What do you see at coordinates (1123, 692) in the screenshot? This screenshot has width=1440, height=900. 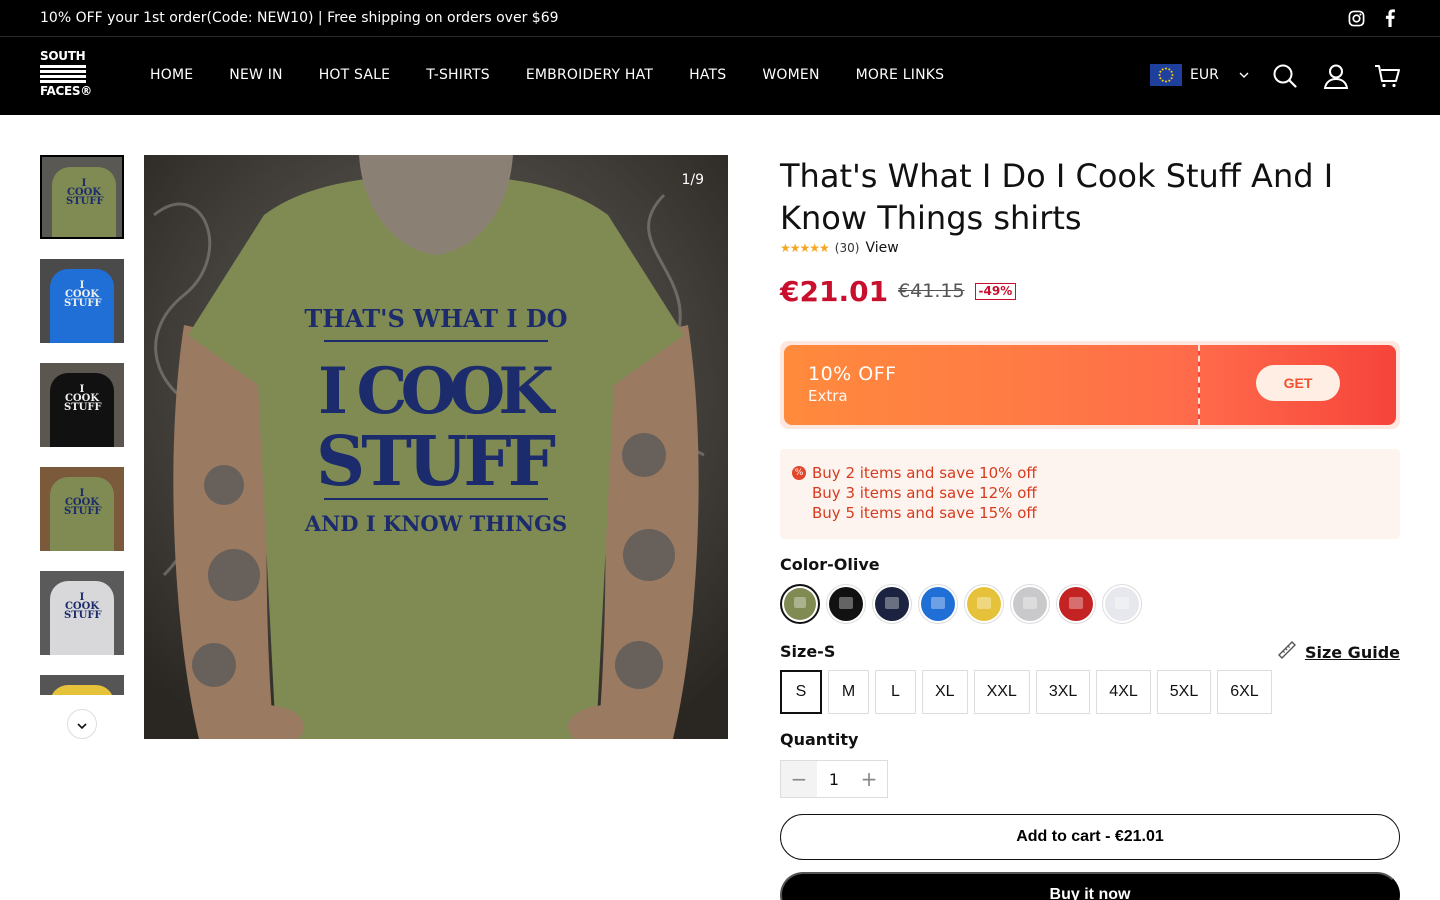 I see `size-4xl: 4XL` at bounding box center [1123, 692].